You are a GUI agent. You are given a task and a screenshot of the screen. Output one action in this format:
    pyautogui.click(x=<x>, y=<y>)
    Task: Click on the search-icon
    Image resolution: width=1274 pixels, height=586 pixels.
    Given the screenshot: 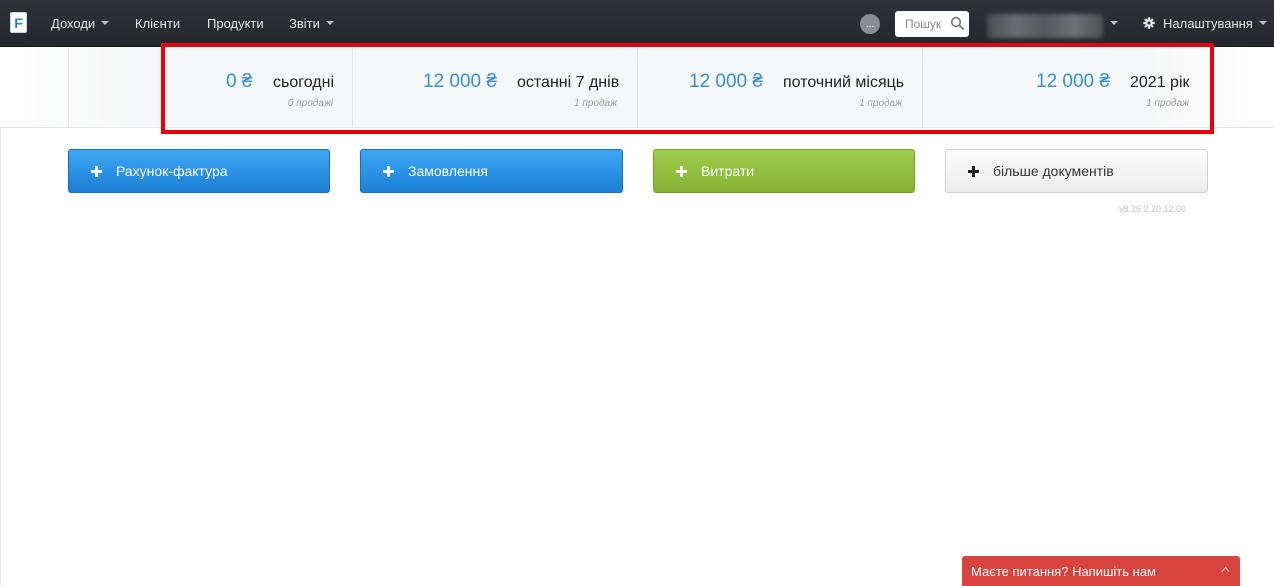 What is the action you would take?
    pyautogui.click(x=957, y=23)
    